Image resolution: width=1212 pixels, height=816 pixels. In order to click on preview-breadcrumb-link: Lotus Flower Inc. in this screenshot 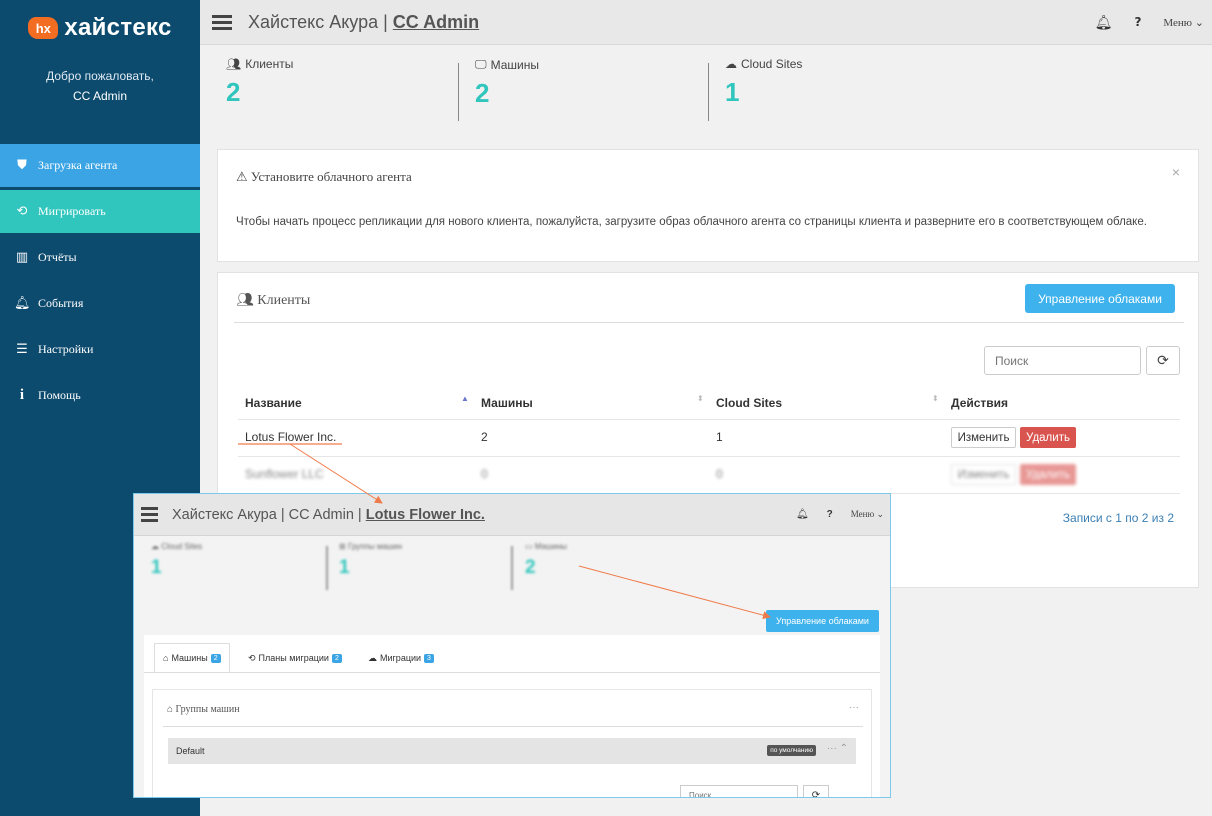, I will do `click(425, 515)`.